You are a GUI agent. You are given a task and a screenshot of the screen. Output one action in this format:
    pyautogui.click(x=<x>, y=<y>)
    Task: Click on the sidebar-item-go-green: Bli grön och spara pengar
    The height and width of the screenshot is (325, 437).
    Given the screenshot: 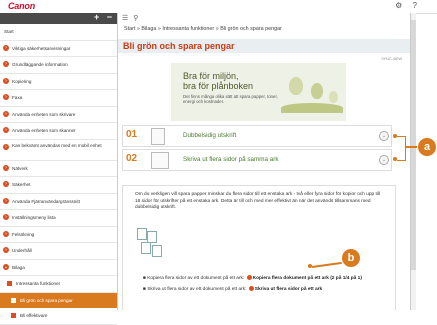 What is the action you would take?
    pyautogui.click(x=58, y=300)
    